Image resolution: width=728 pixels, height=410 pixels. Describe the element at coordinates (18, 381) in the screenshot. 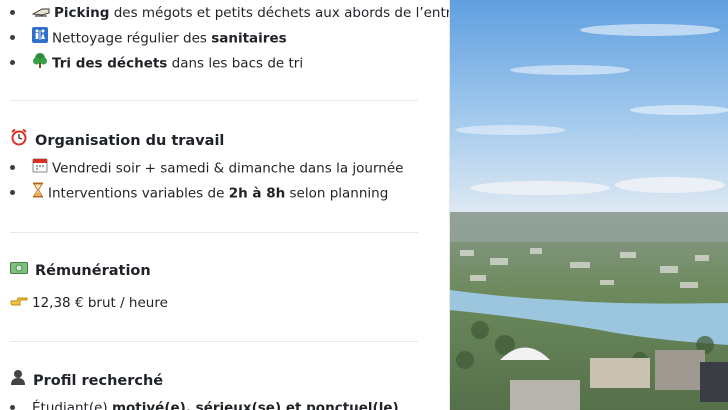

I see `person-silhouette-icon` at that location.